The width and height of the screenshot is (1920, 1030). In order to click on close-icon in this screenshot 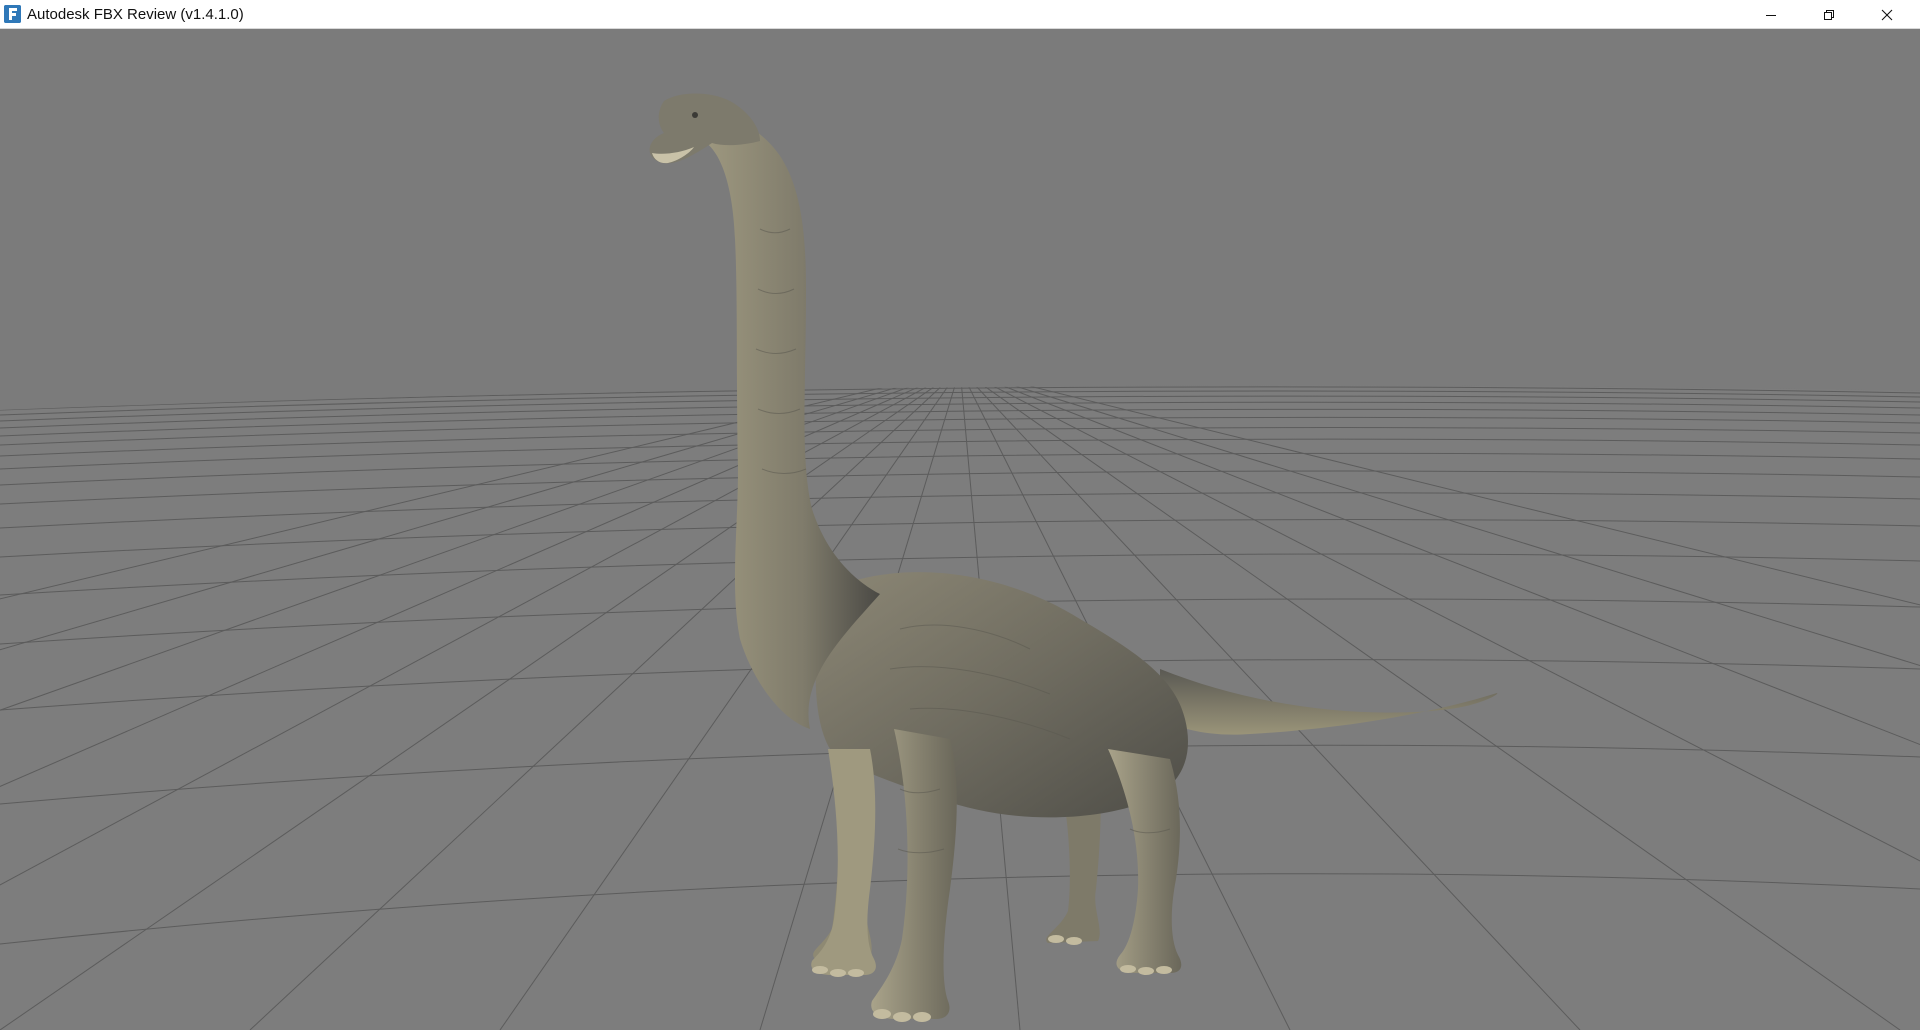, I will do `click(1887, 14)`.